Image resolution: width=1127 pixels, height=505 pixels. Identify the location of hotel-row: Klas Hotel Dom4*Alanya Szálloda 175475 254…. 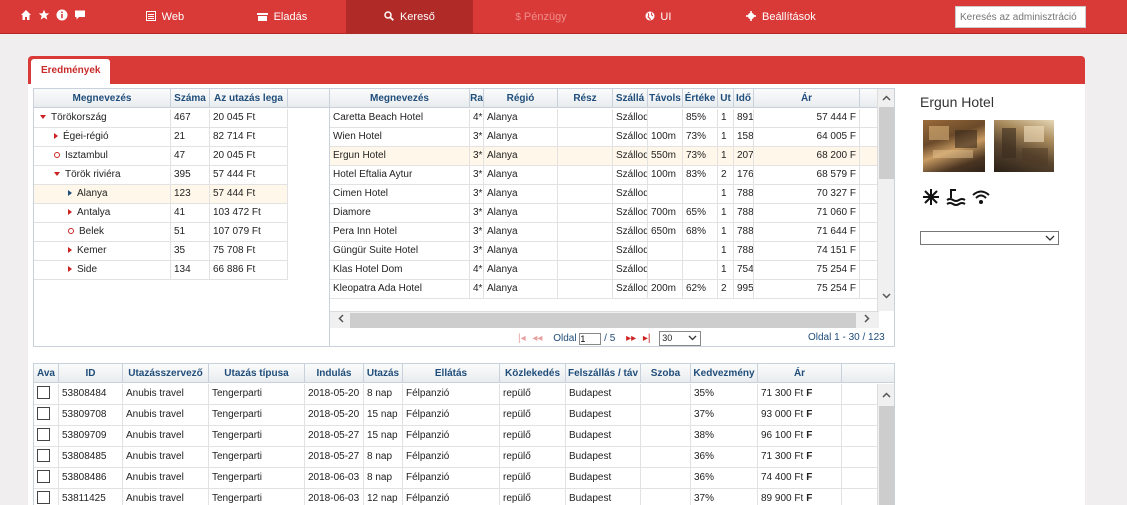
(604, 270).